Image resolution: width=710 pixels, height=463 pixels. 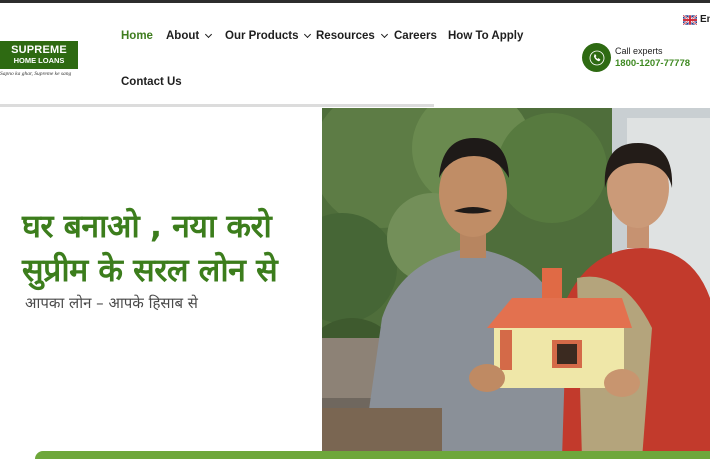 I want to click on nav-how-to-apply-label: How To Apply, so click(x=485, y=36).